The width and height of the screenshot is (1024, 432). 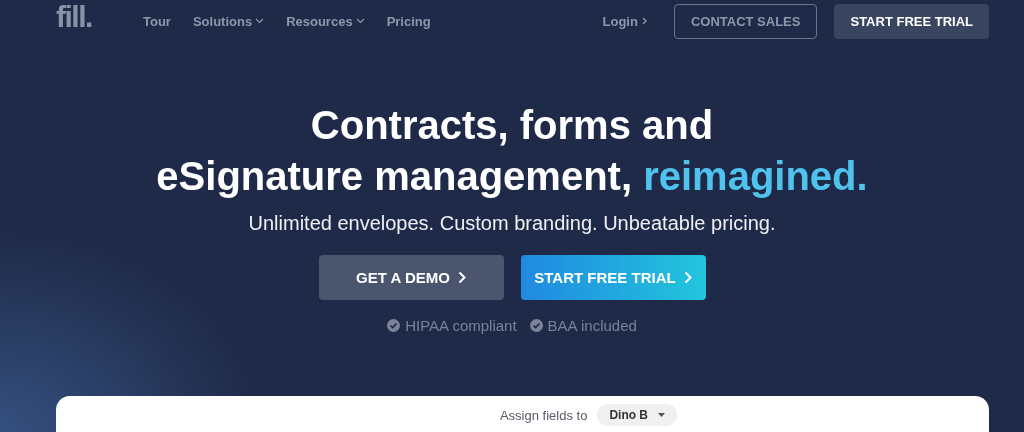 What do you see at coordinates (228, 21) in the screenshot?
I see `nav-link: Solutions` at bounding box center [228, 21].